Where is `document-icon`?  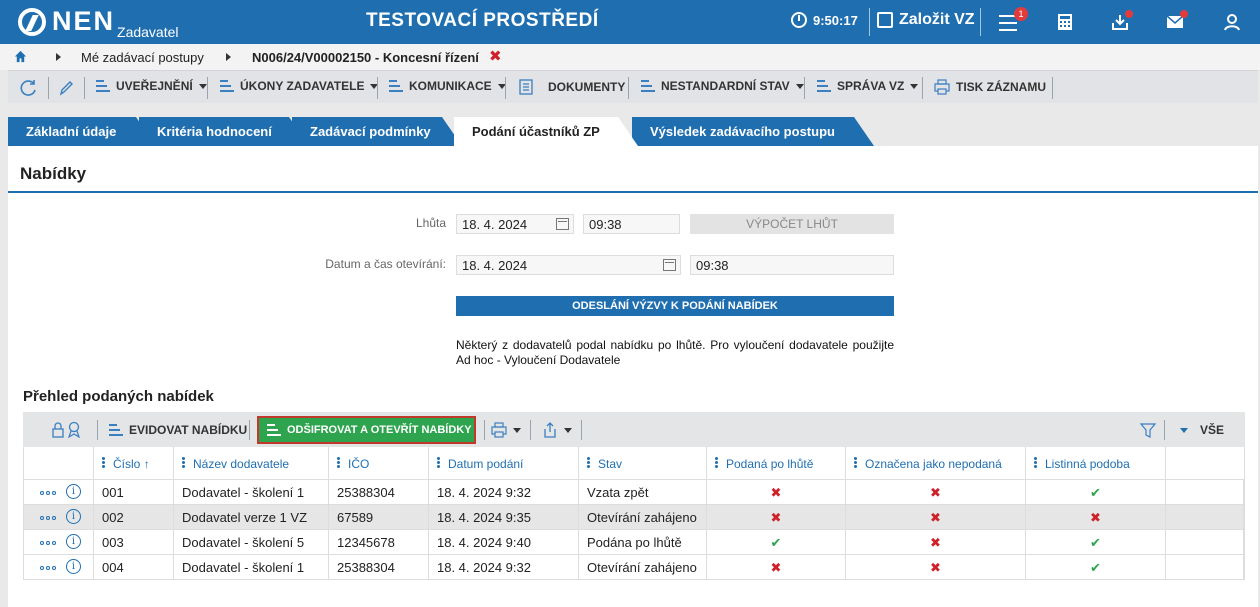
document-icon is located at coordinates (526, 87).